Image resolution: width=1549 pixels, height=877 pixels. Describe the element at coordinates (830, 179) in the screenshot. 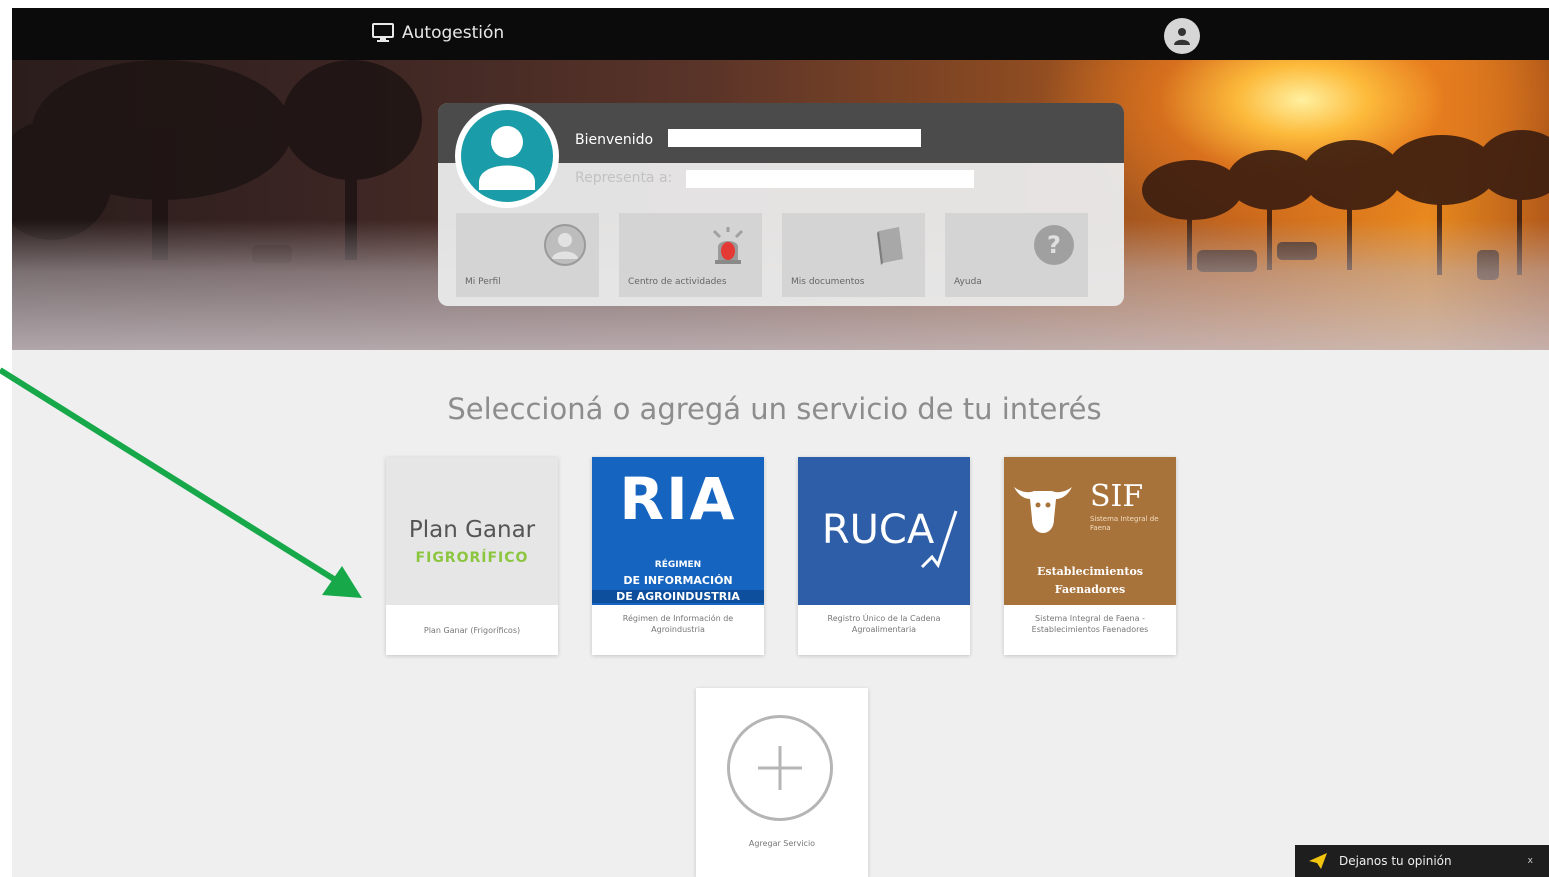

I see `redacted-represented` at that location.